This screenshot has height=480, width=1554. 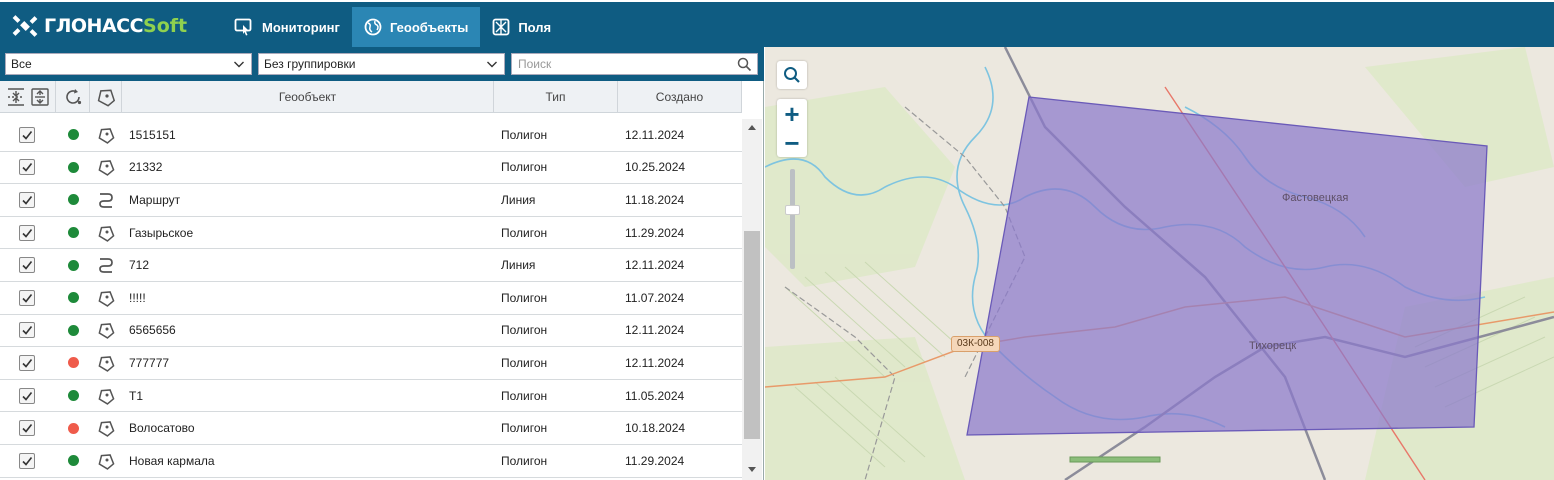 I want to click on column-header-created: Создано, so click(x=680, y=97).